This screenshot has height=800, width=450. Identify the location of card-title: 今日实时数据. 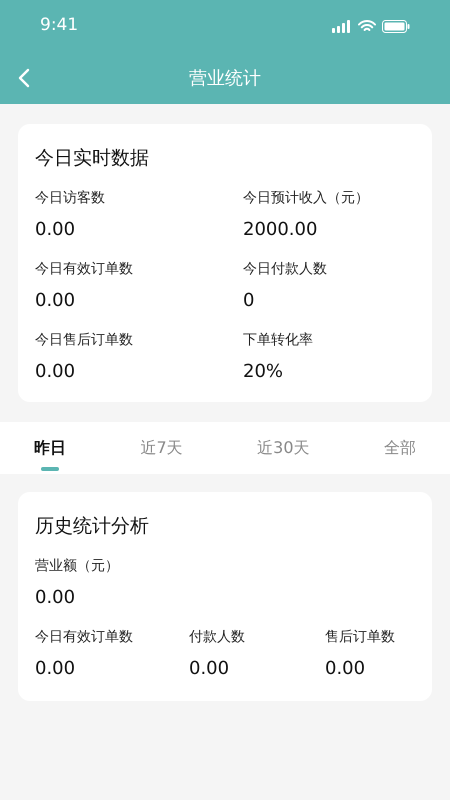
(92, 158).